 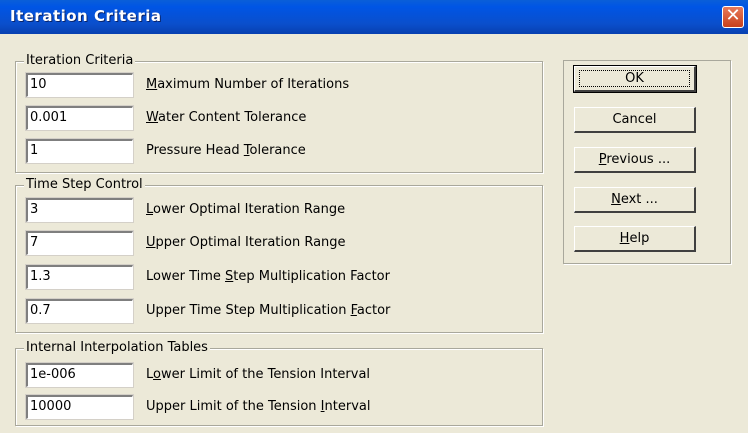 I want to click on upper-optimal-iteration-input: 7, so click(x=79, y=243).